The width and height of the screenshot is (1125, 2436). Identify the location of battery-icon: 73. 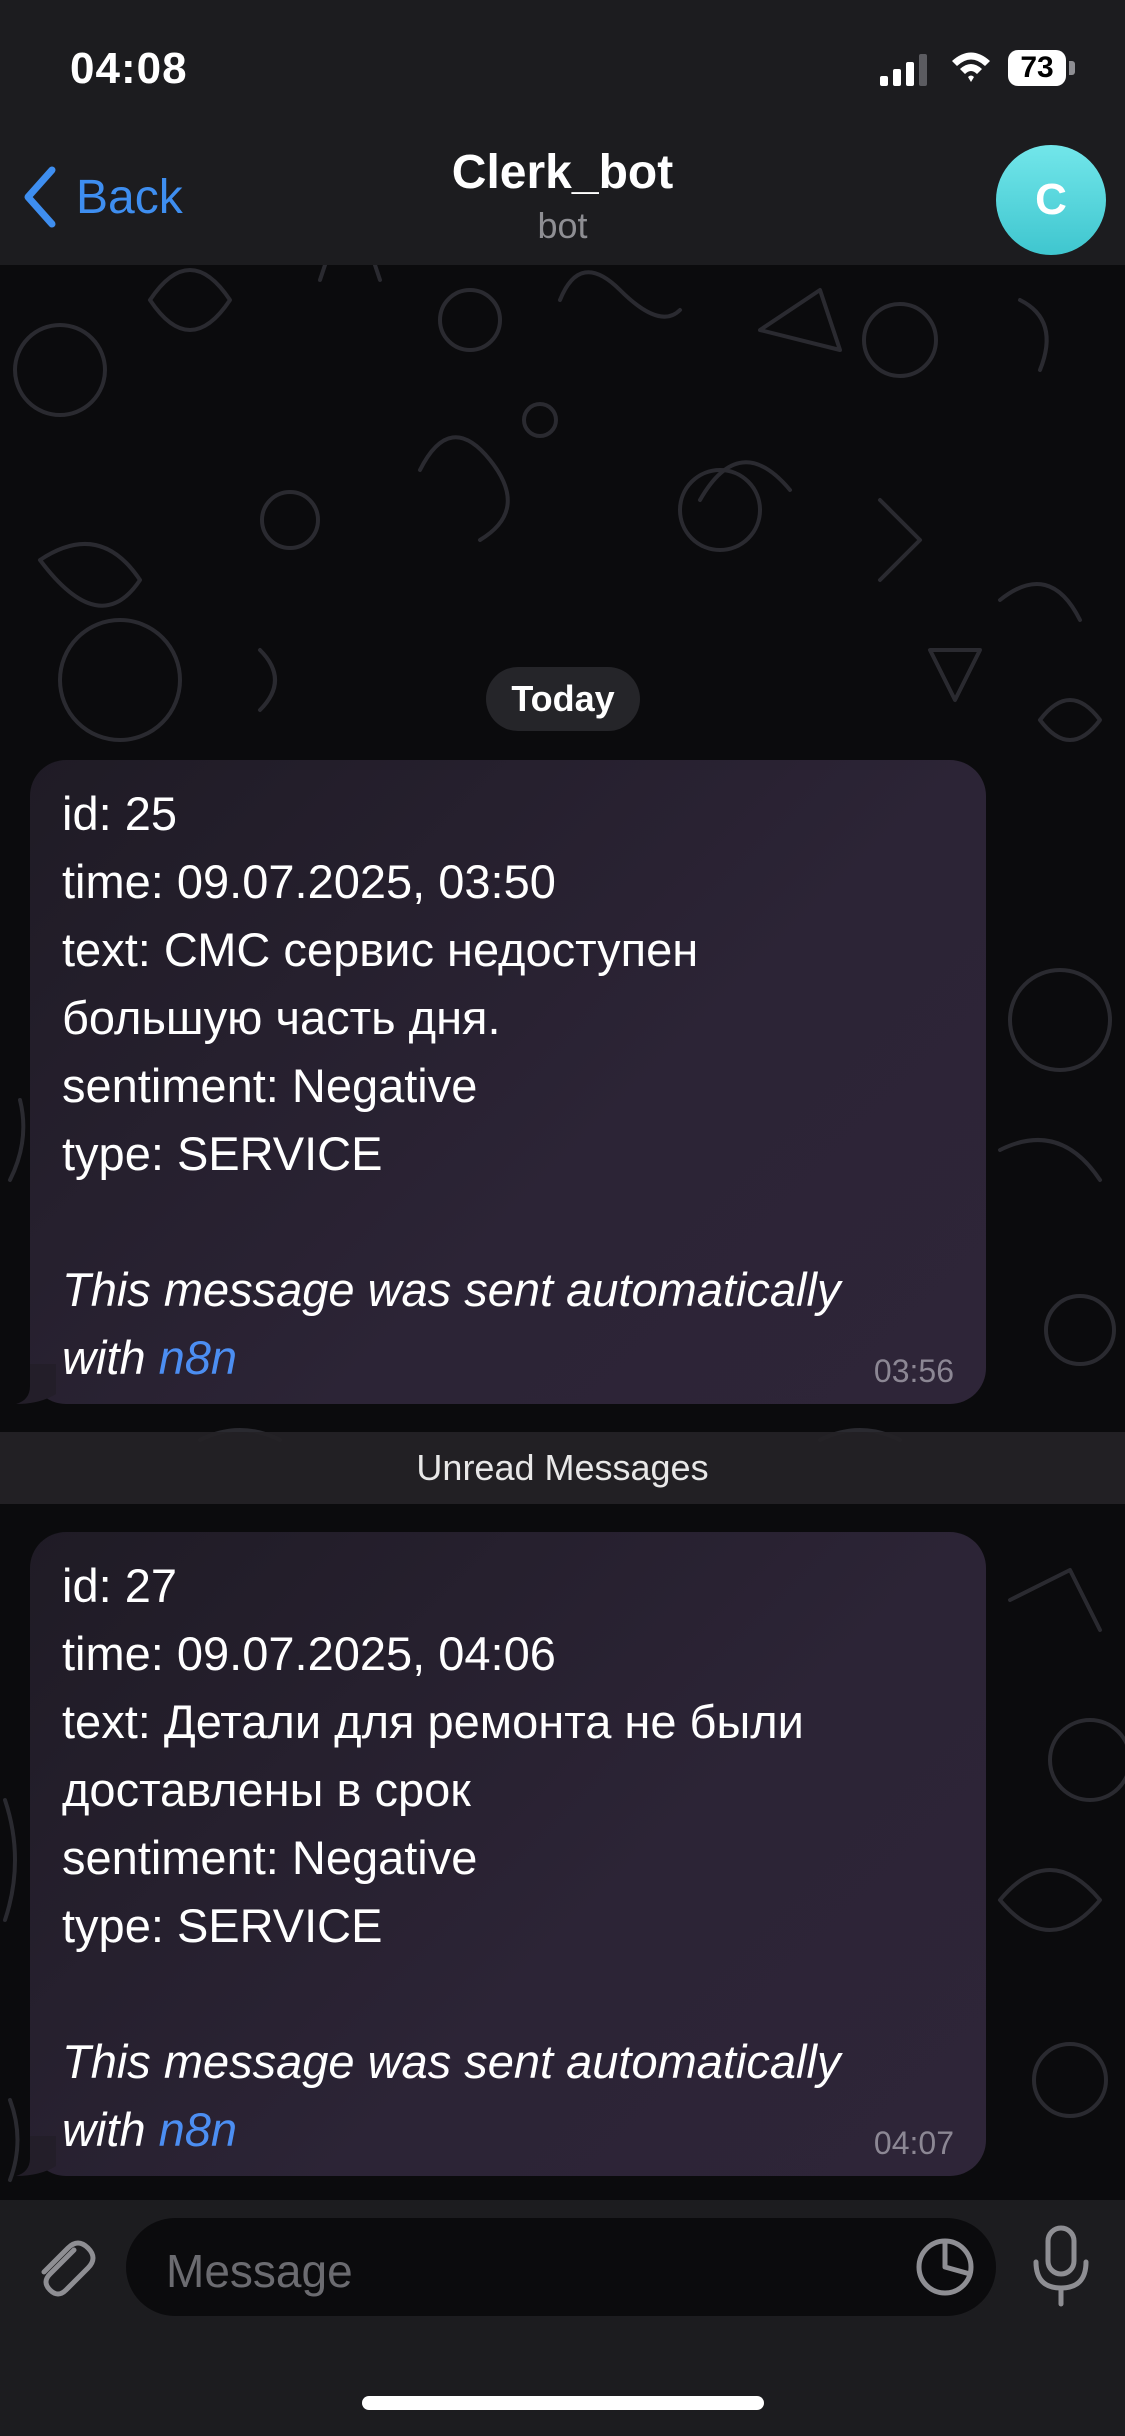
(1042, 68).